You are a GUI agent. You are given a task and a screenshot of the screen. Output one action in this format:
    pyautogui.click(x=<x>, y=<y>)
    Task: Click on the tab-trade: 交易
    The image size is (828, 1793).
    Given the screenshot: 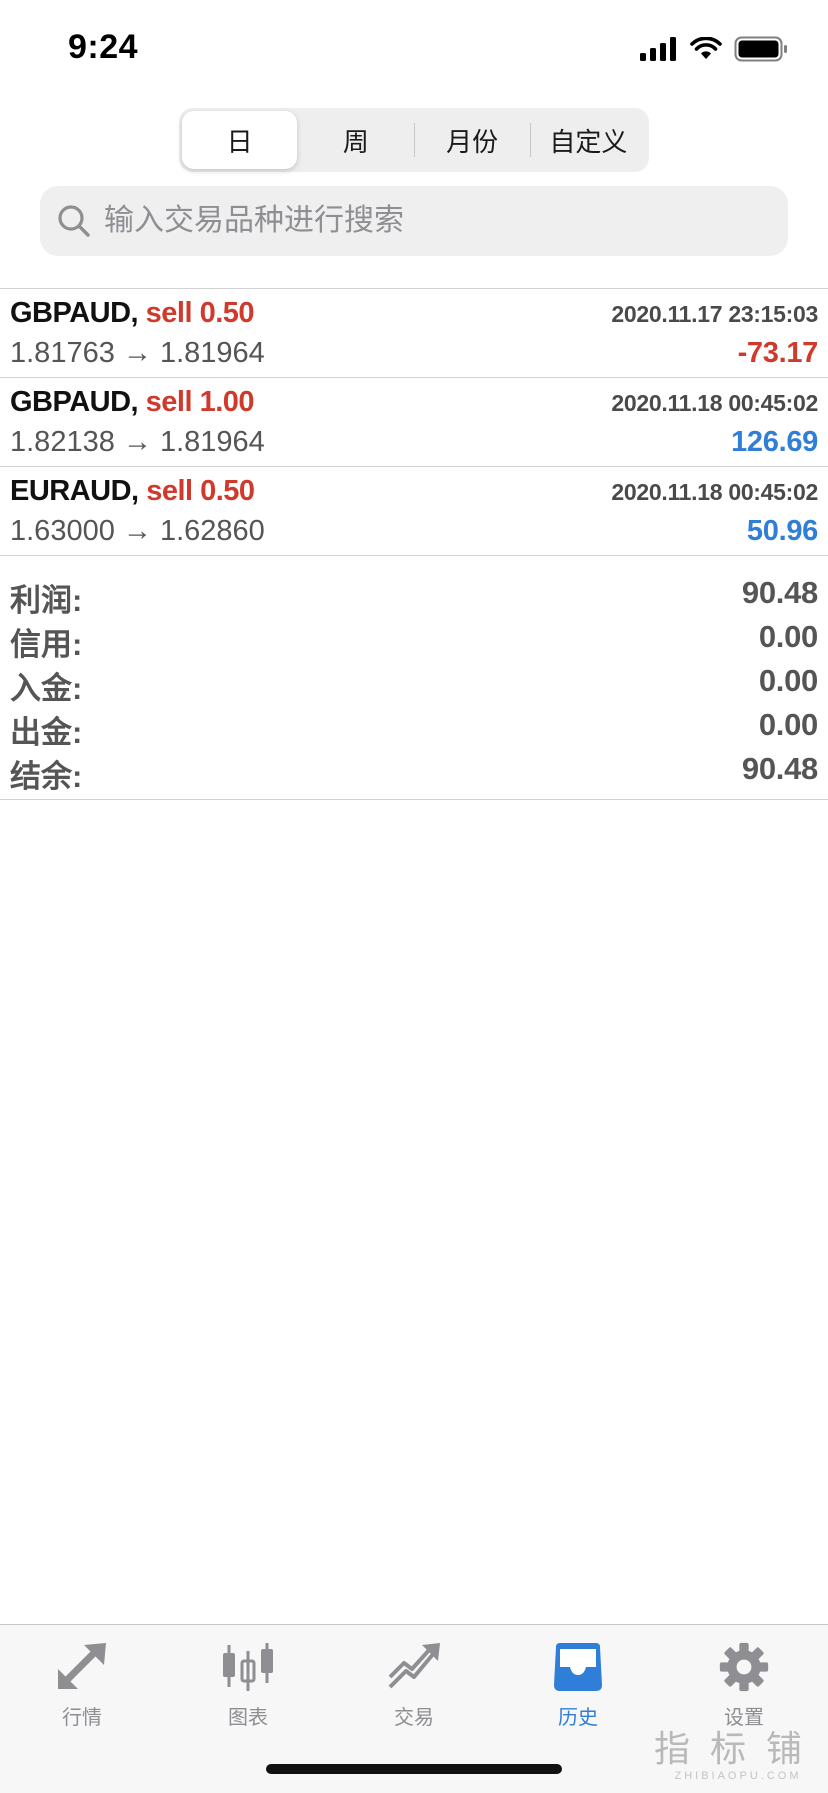 What is the action you would take?
    pyautogui.click(x=414, y=1687)
    